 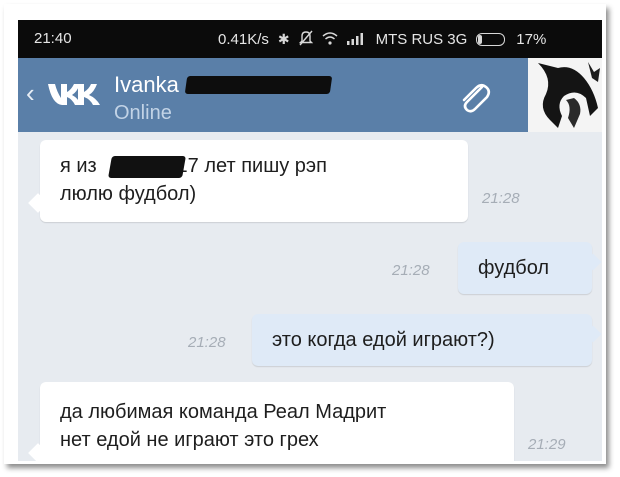 What do you see at coordinates (565, 95) in the screenshot?
I see `contact-avatar` at bounding box center [565, 95].